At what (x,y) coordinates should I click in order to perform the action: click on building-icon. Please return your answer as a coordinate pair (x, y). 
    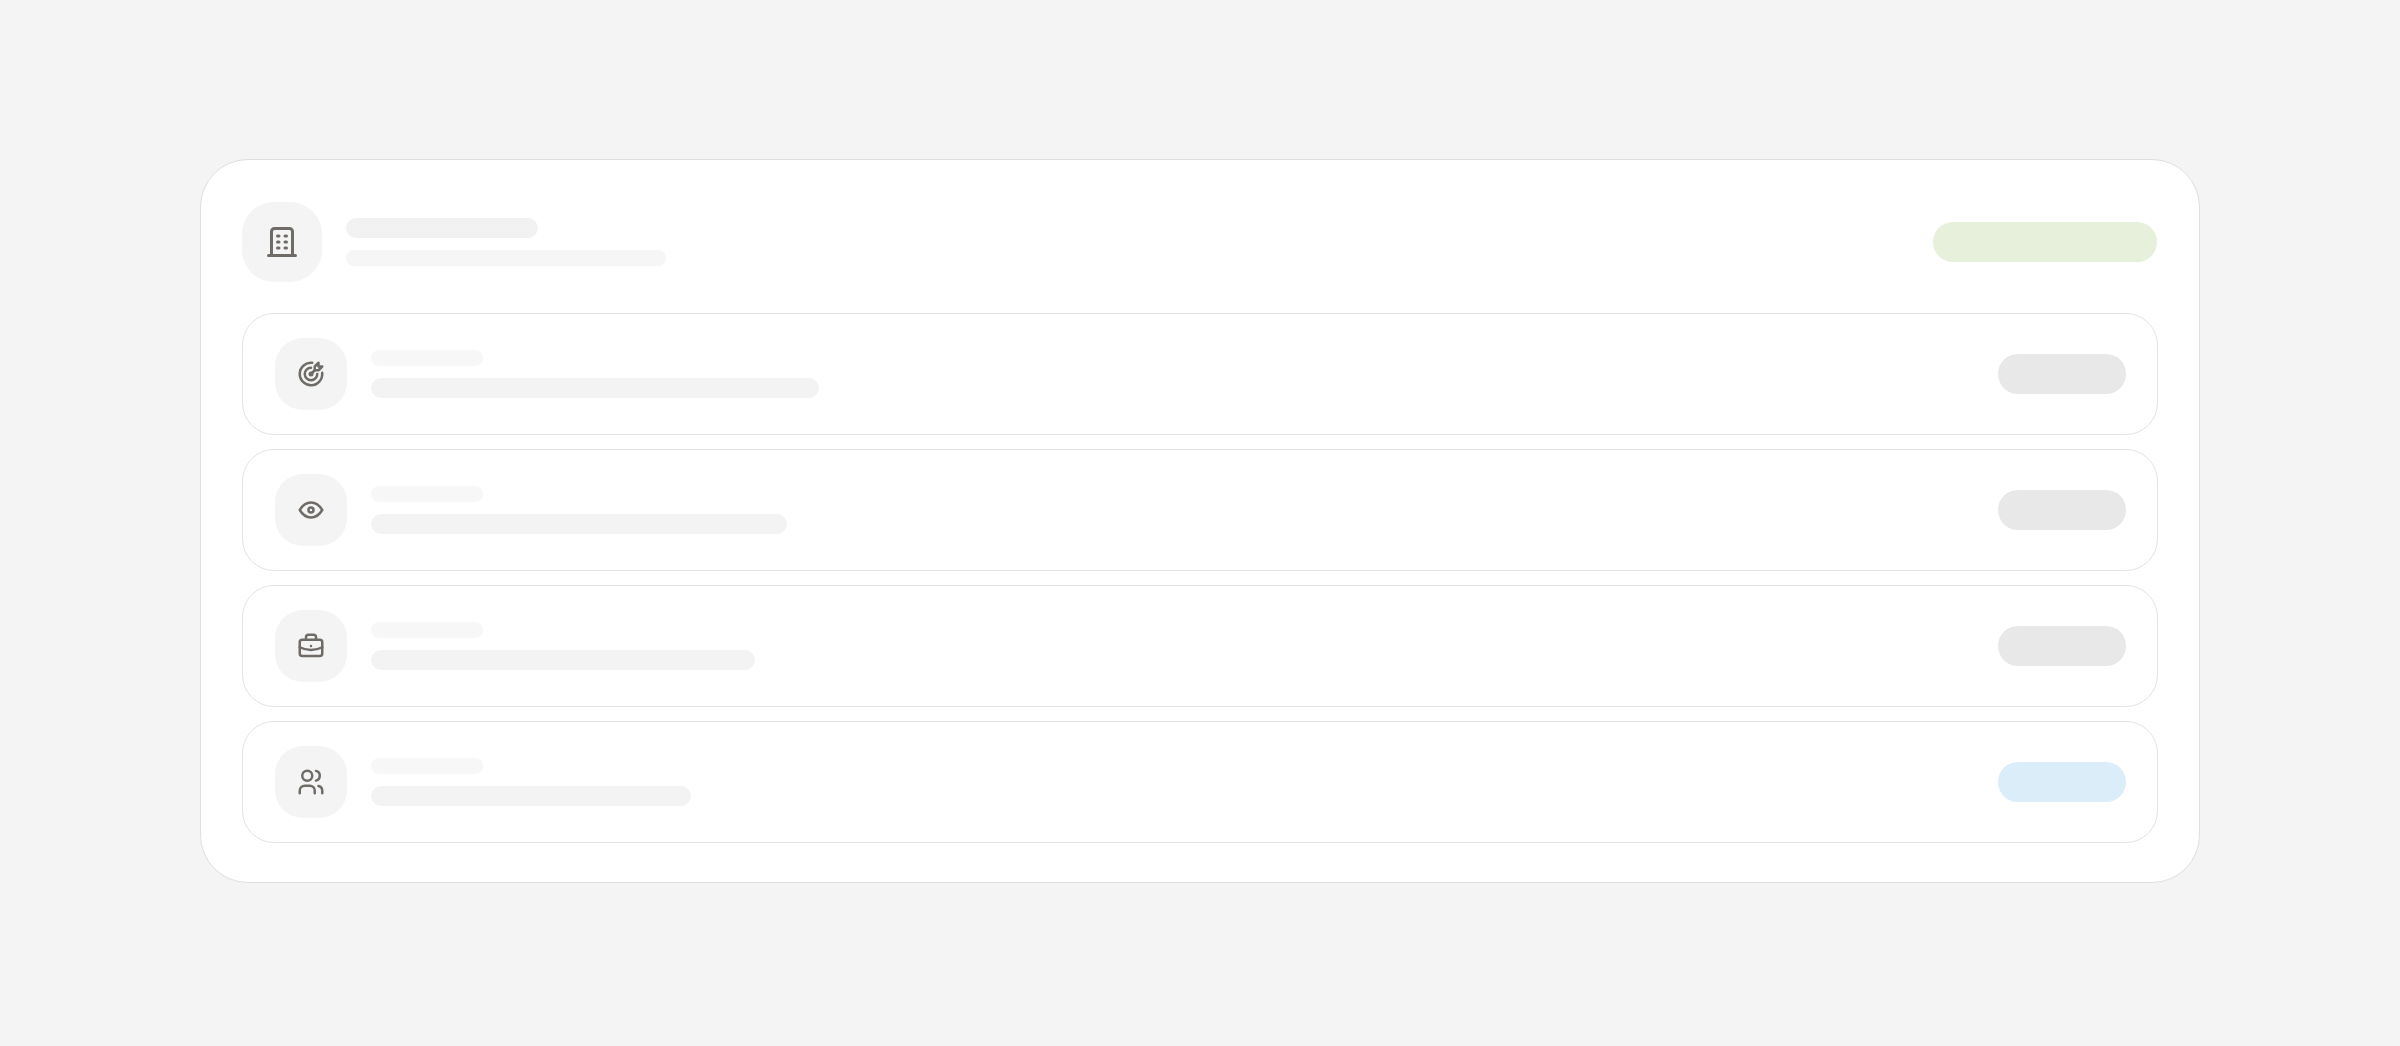
    Looking at the image, I should click on (282, 242).